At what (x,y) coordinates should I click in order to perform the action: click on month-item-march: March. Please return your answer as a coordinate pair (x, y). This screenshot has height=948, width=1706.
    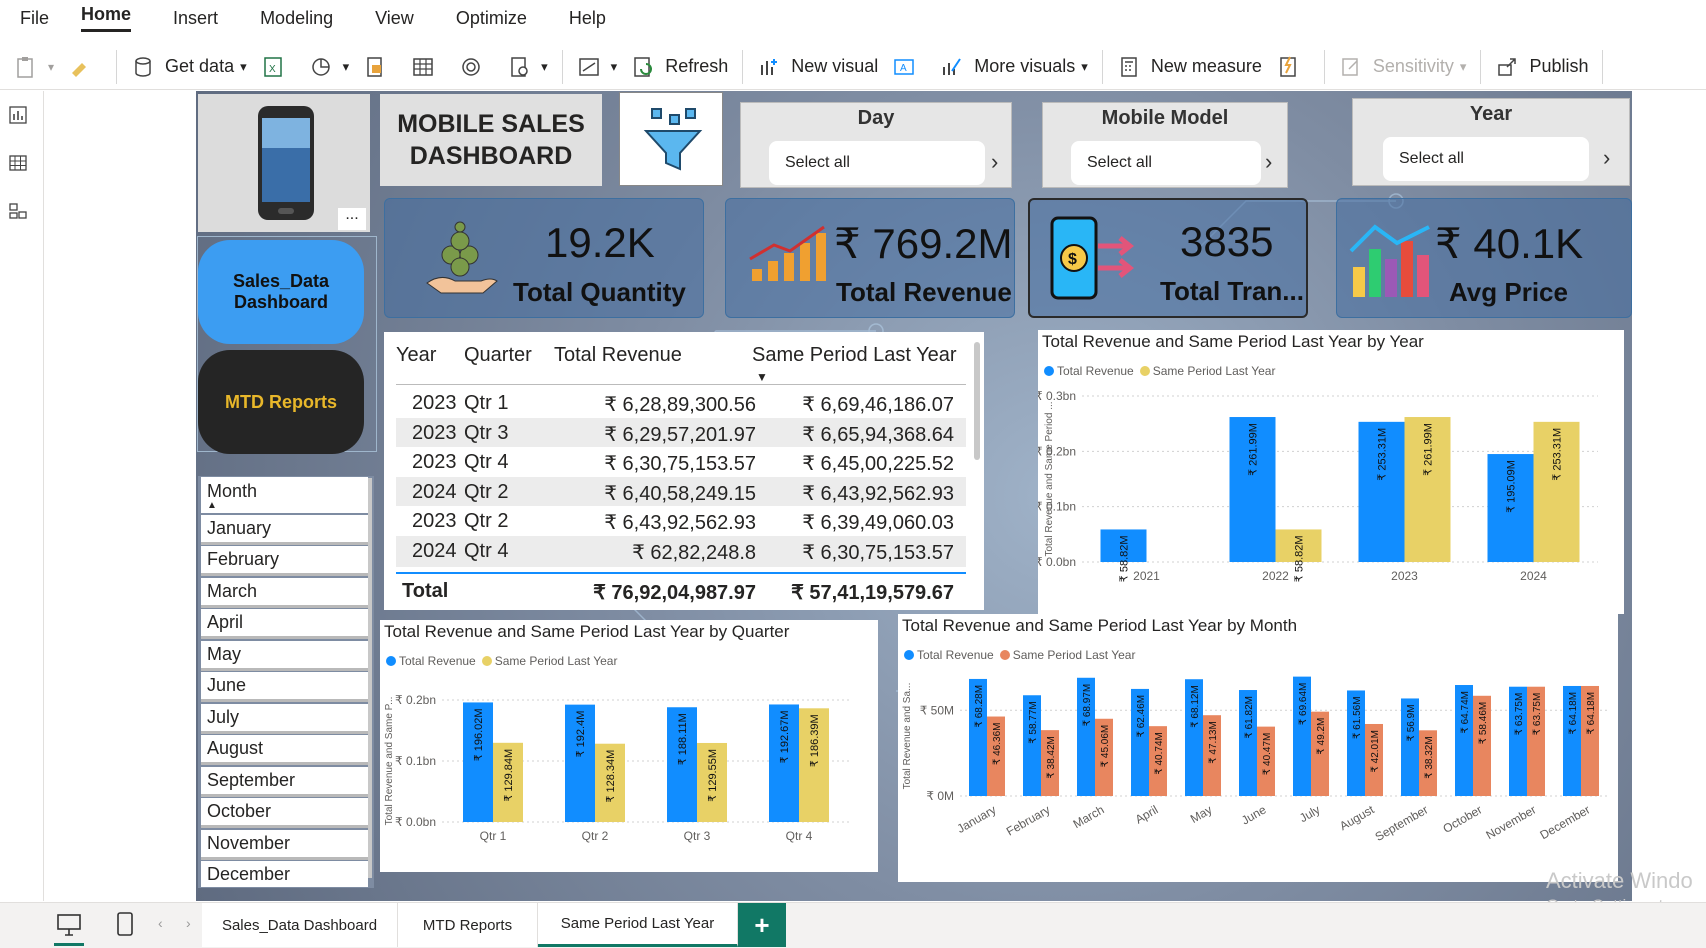
    Looking at the image, I should click on (284, 592).